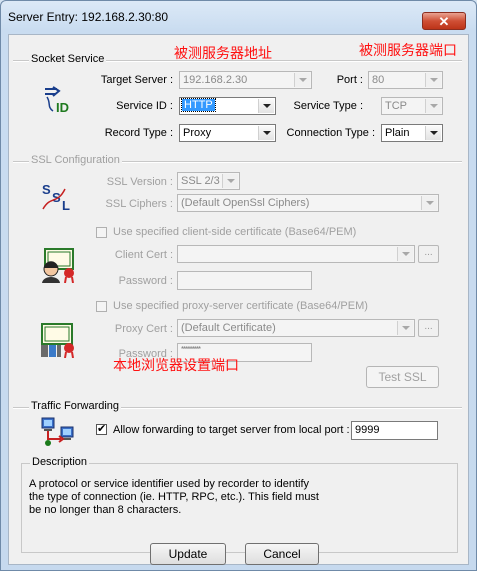  What do you see at coordinates (143, 255) in the screenshot?
I see `client-cert-label: Client Cert :` at bounding box center [143, 255].